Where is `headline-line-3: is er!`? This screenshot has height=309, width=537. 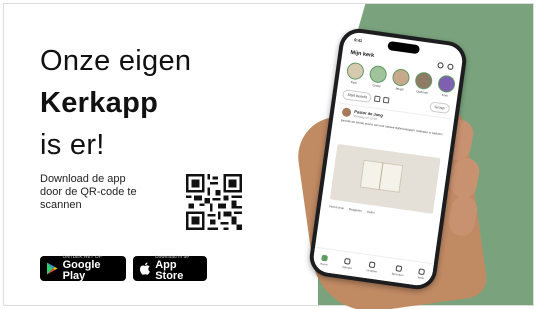
headline-line-3: is er! is located at coordinates (72, 145).